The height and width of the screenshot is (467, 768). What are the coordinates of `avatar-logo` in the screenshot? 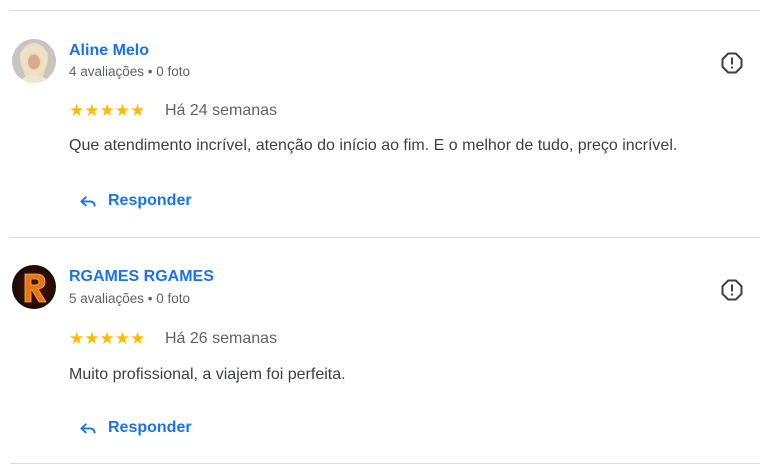 It's located at (34, 287).